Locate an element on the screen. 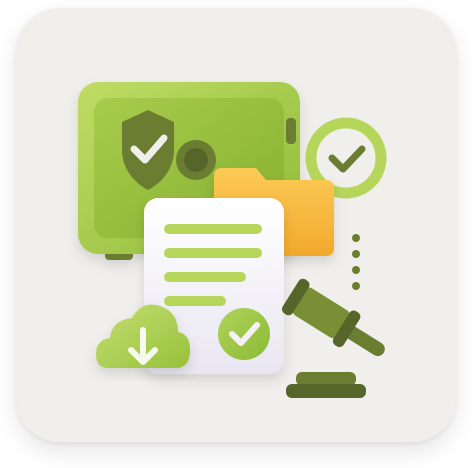 The image size is (472, 468). gavel-icon is located at coordinates (333, 338).